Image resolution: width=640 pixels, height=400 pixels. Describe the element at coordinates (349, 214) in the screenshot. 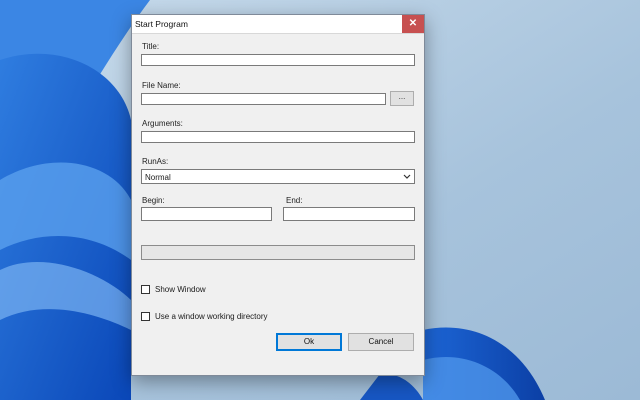

I see `end-input` at that location.